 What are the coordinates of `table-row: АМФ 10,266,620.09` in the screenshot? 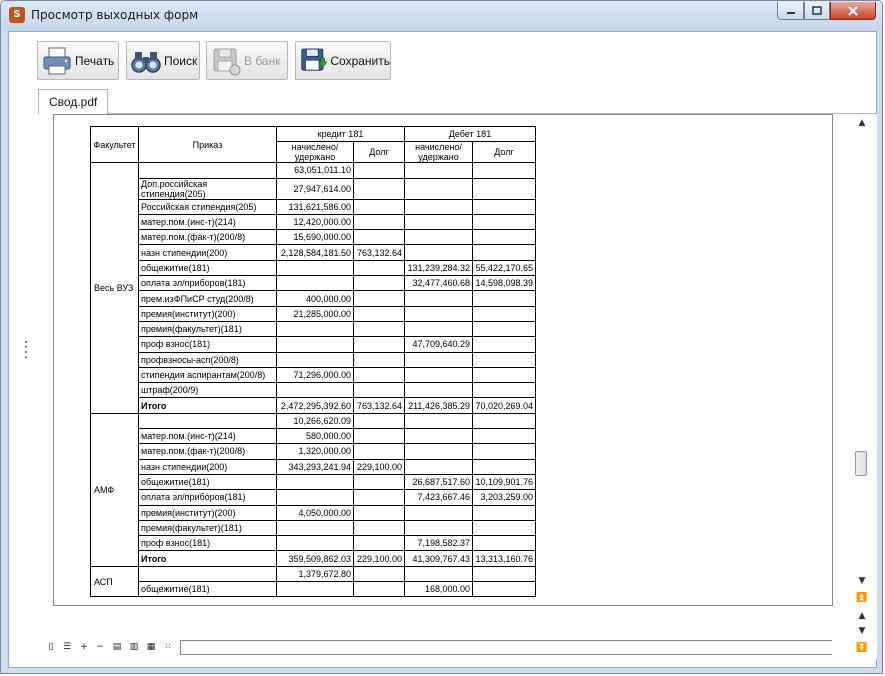 It's located at (313, 489).